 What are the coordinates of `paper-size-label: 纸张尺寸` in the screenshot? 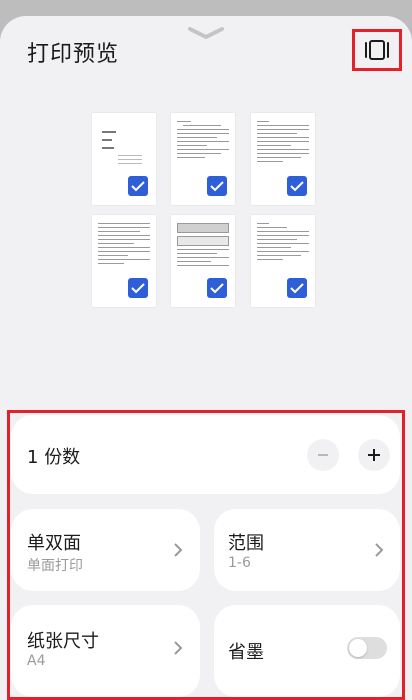 It's located at (63, 641).